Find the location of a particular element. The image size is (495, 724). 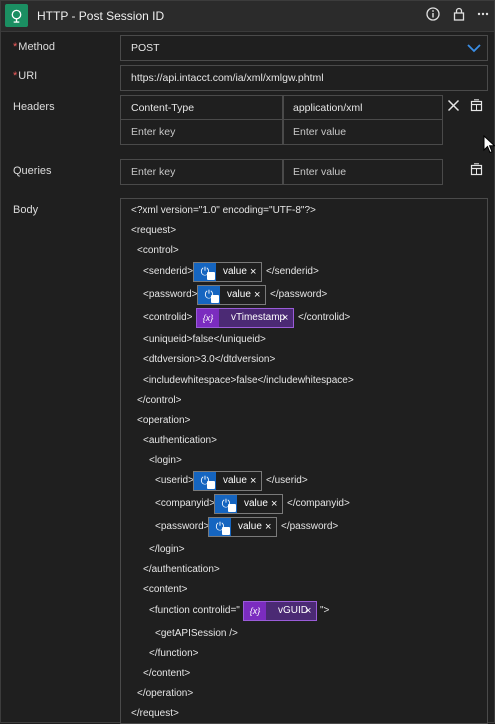

chevron-down-icon is located at coordinates (474, 50).